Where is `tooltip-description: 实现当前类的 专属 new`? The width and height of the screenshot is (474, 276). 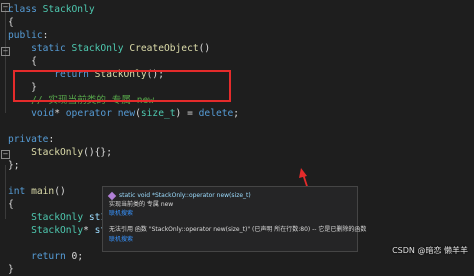
tooltip-description: 实现当前类的 专属 new is located at coordinates (141, 204).